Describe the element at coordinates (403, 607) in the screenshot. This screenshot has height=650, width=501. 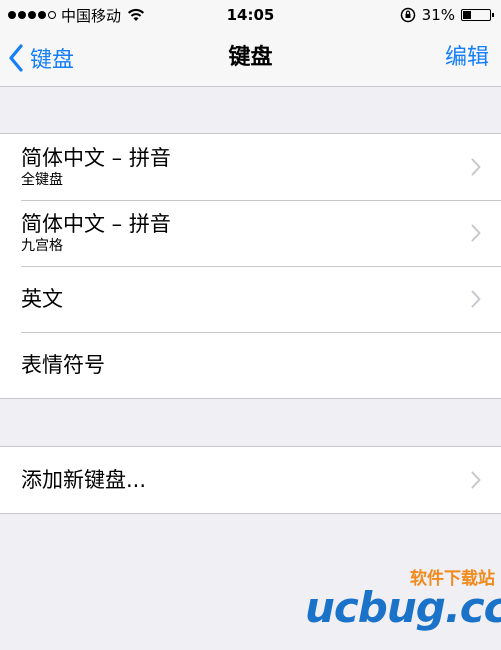
I see `watermark-logo: ucbug.cc` at that location.